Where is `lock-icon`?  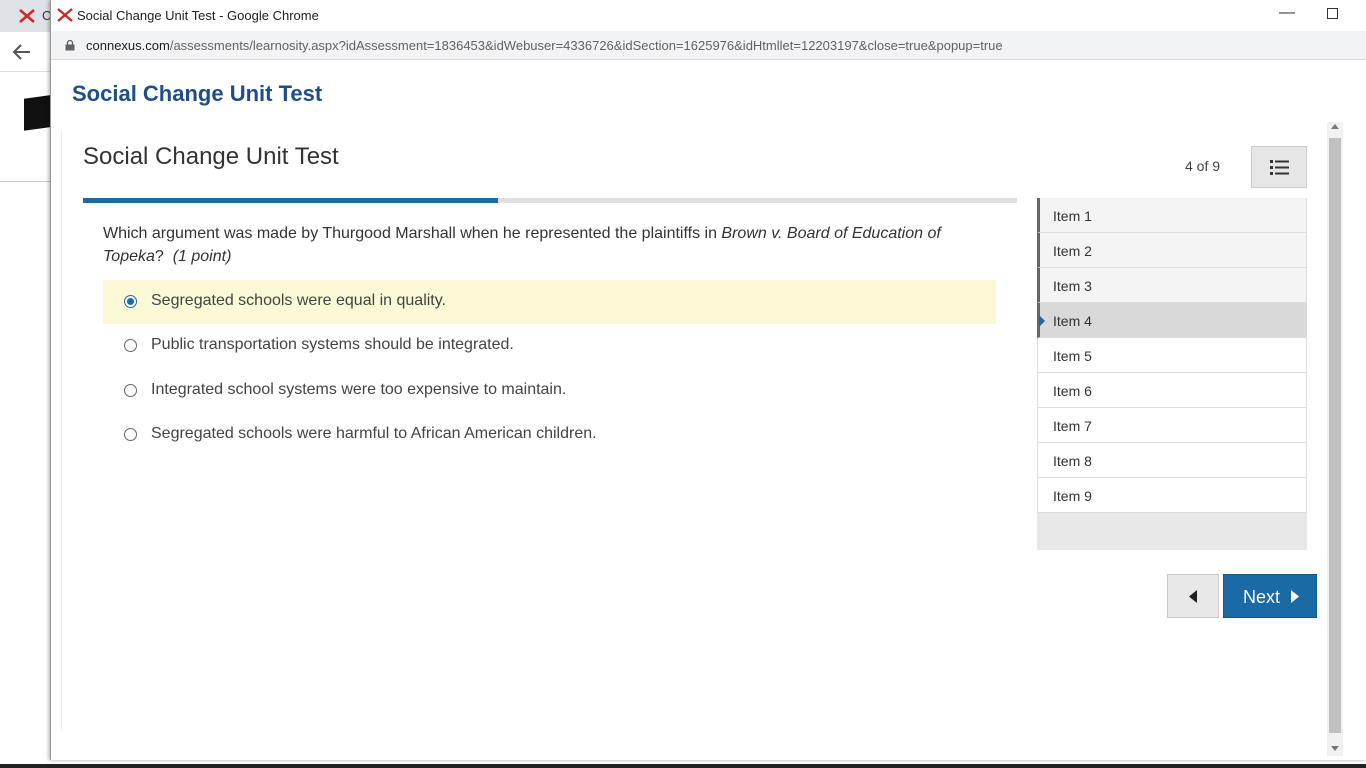 lock-icon is located at coordinates (70, 45).